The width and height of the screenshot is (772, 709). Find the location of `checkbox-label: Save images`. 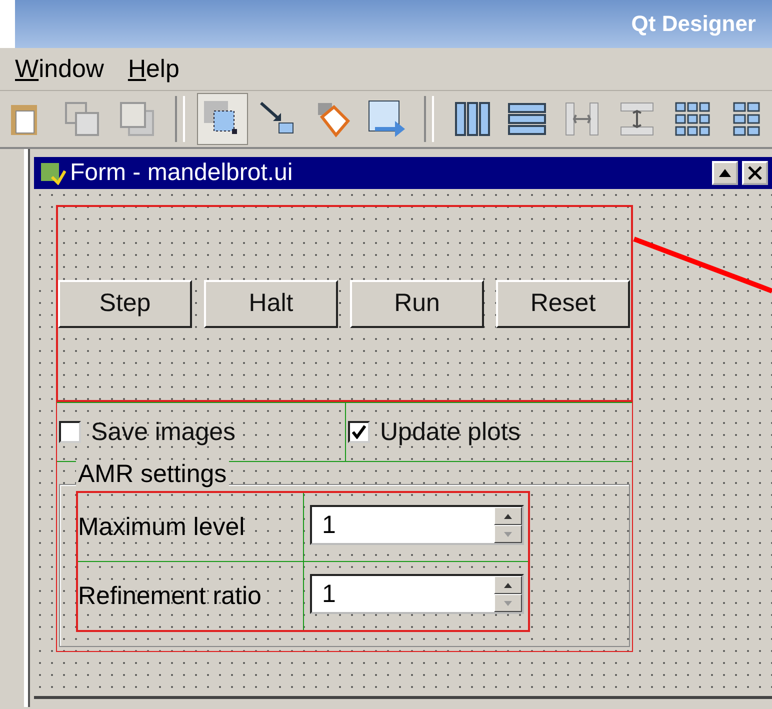

checkbox-label: Save images is located at coordinates (163, 432).